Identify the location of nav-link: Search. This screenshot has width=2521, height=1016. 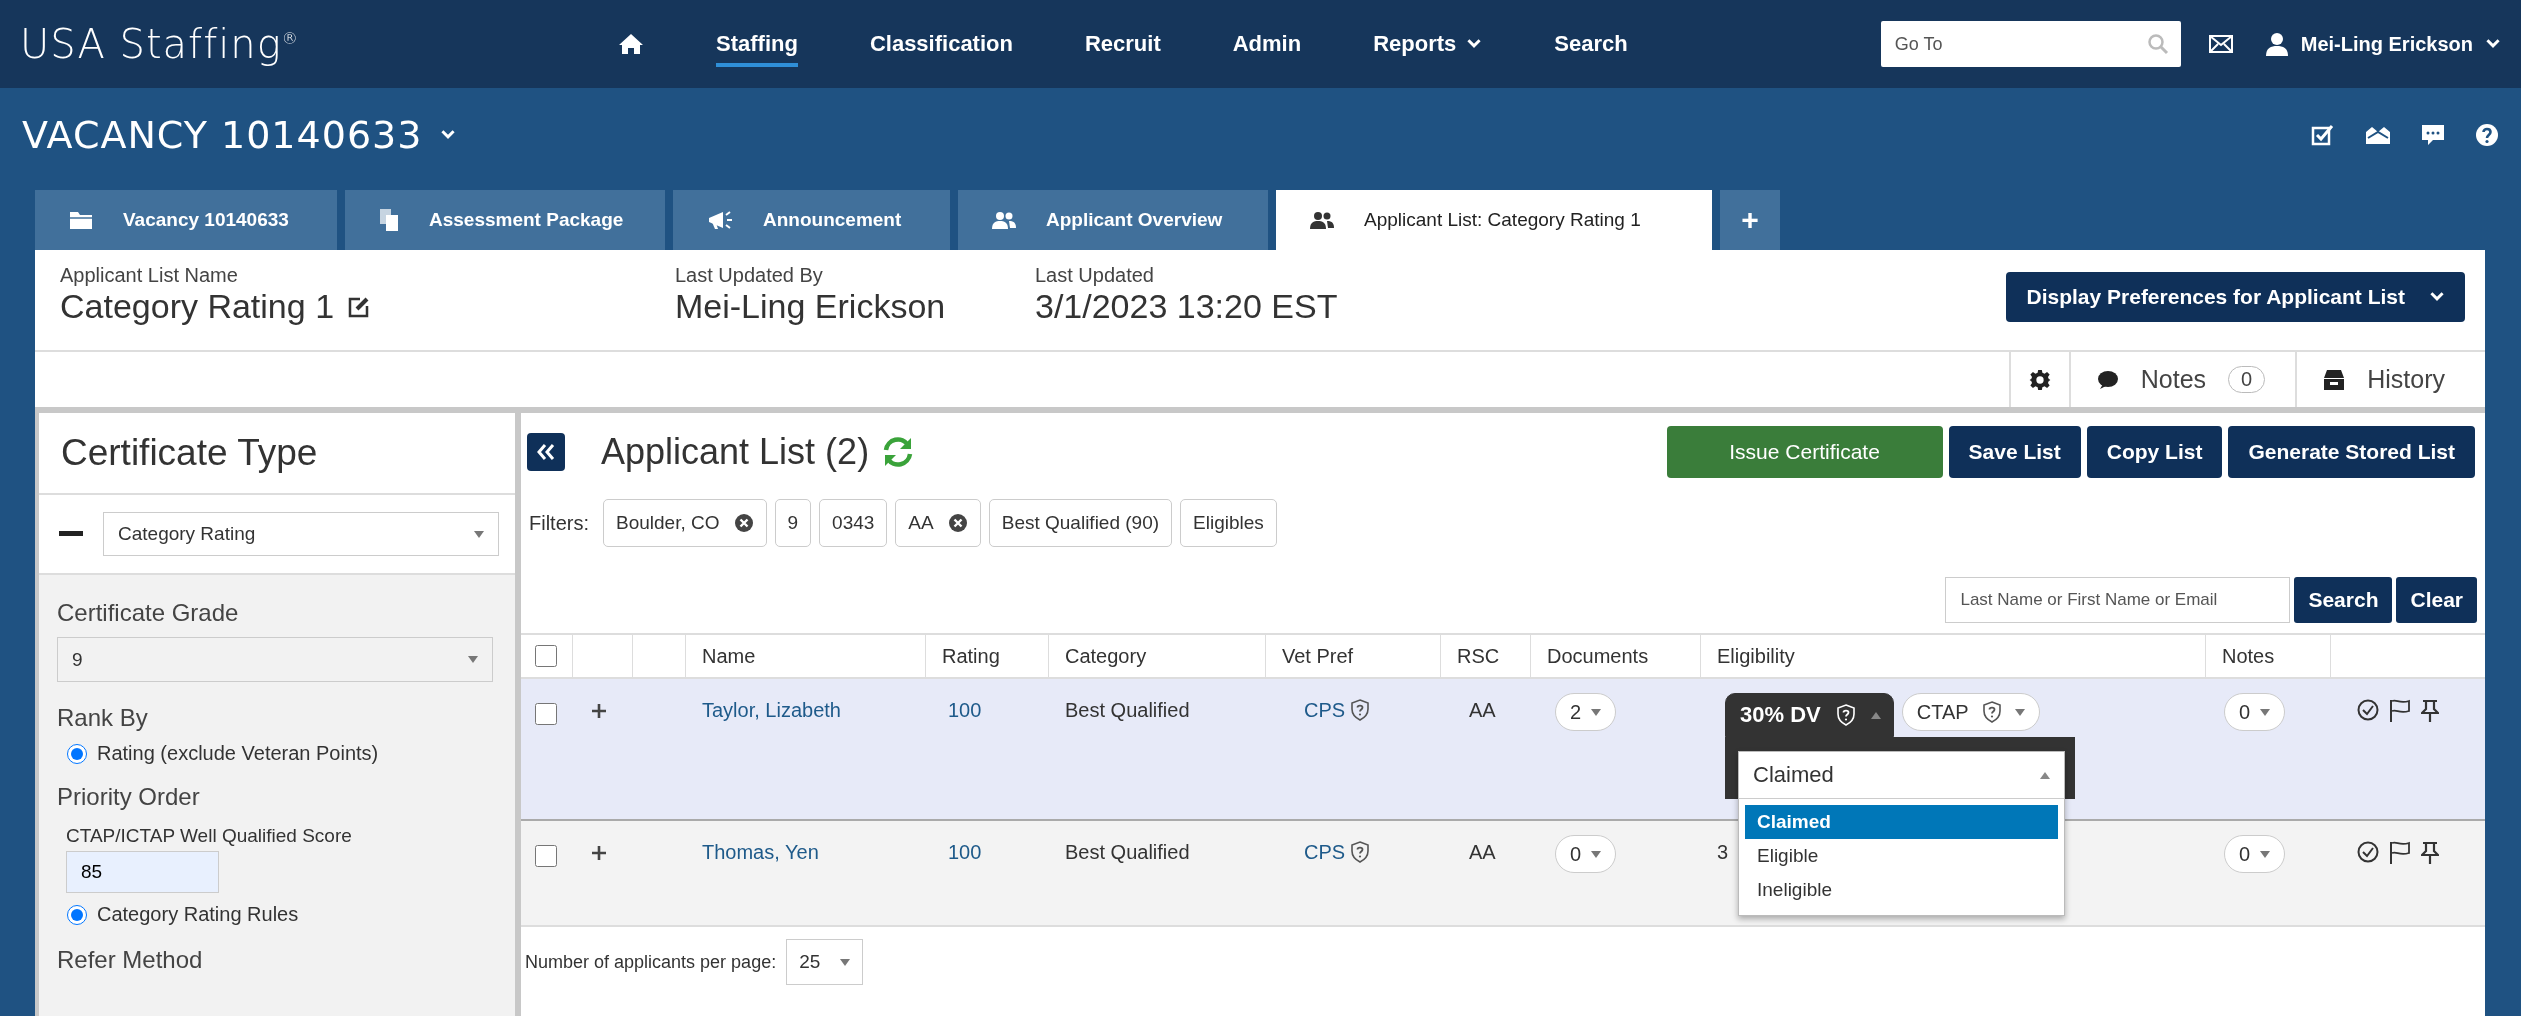
(1591, 44).